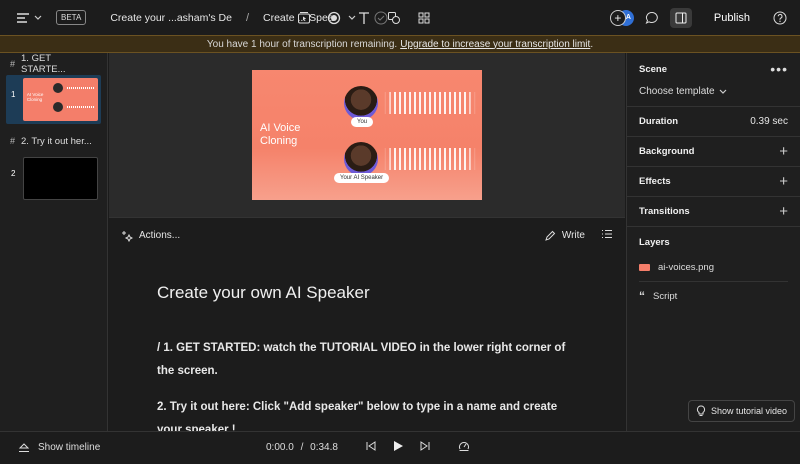 The width and height of the screenshot is (800, 464). I want to click on menu-icon, so click(23, 17).